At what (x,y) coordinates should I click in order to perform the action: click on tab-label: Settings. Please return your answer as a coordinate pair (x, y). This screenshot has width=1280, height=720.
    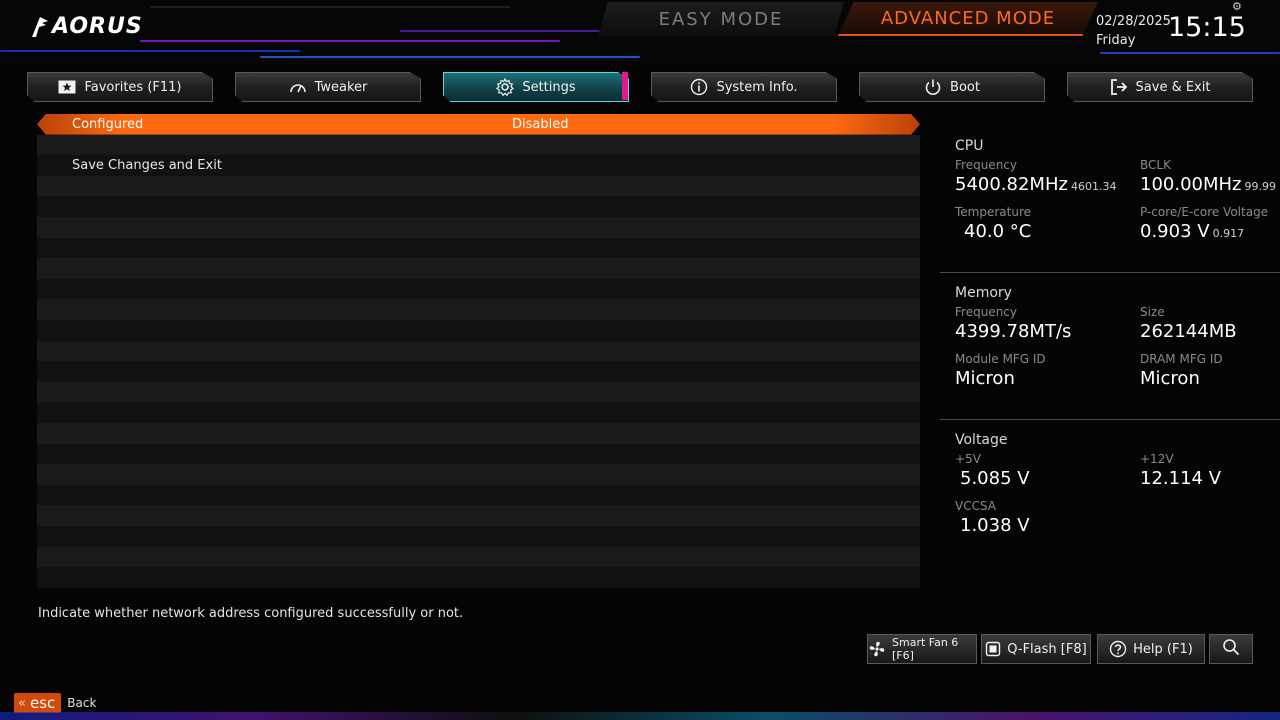
    Looking at the image, I should click on (549, 87).